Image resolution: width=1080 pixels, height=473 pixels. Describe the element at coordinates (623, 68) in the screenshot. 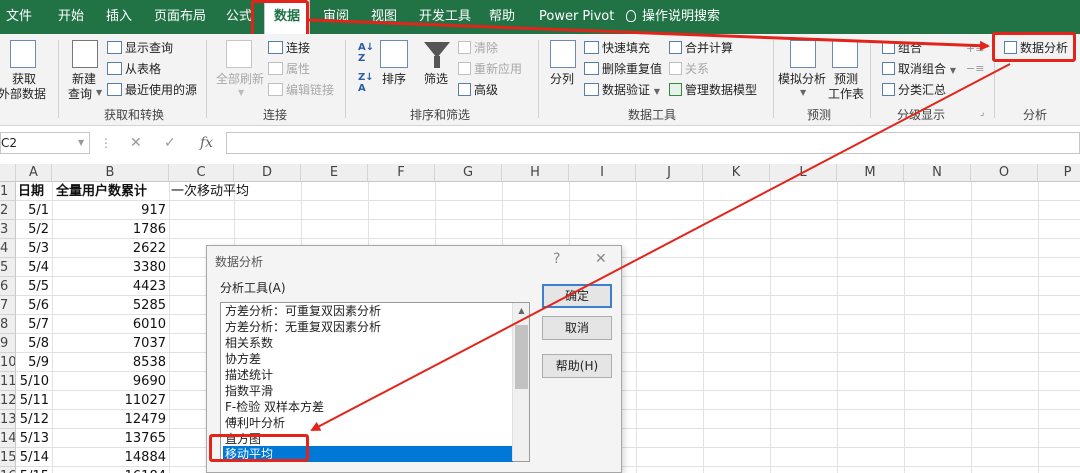

I see `remove-duplicates-button: 删除重复值` at that location.